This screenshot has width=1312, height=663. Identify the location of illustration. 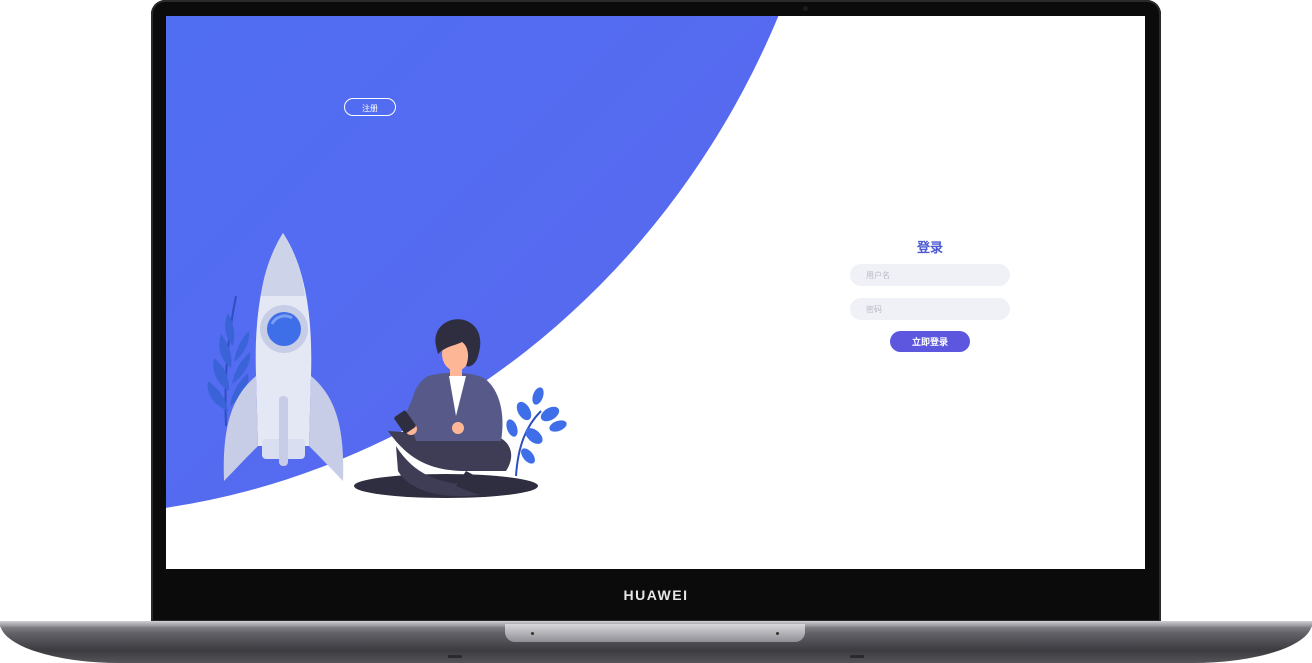
(387, 365).